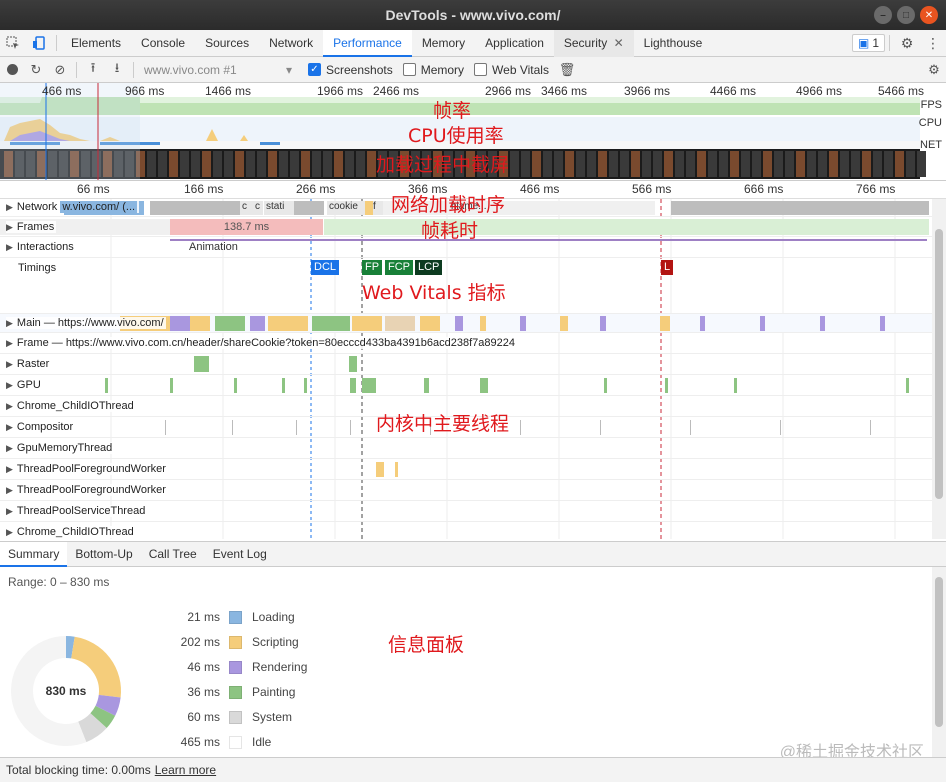 The width and height of the screenshot is (946, 782). Describe the element at coordinates (218, 70) in the screenshot. I see `recording-select: www.vivo.com #1 ▾` at that location.